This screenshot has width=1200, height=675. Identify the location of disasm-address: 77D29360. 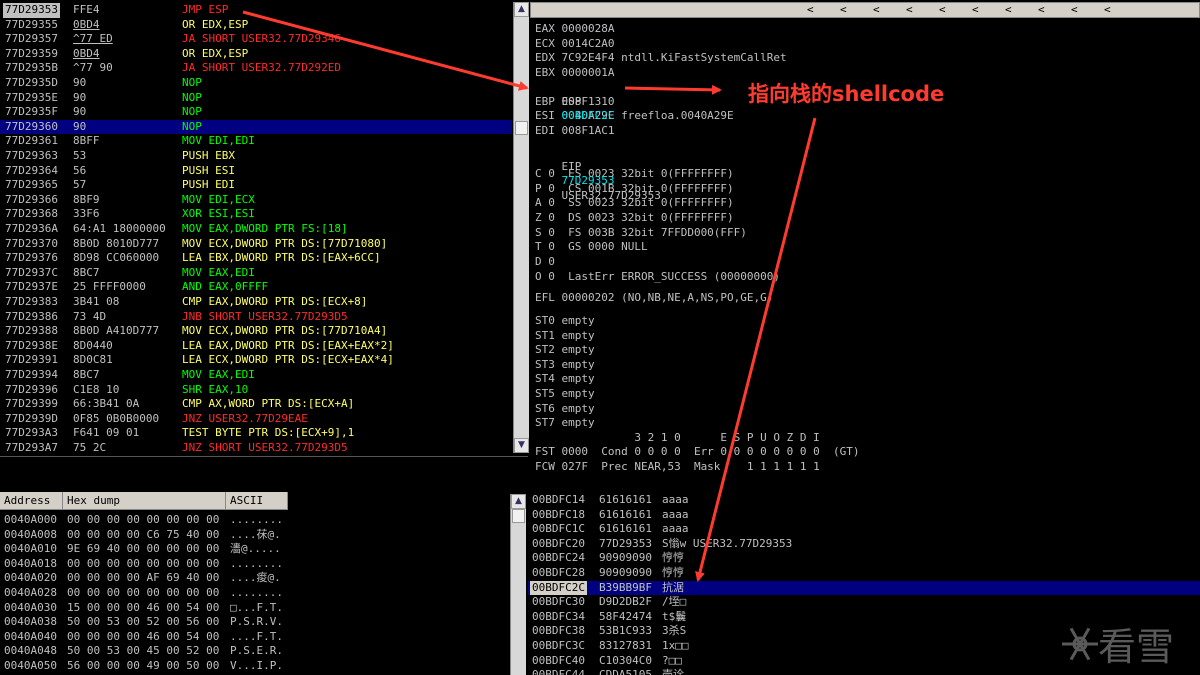
(31, 127).